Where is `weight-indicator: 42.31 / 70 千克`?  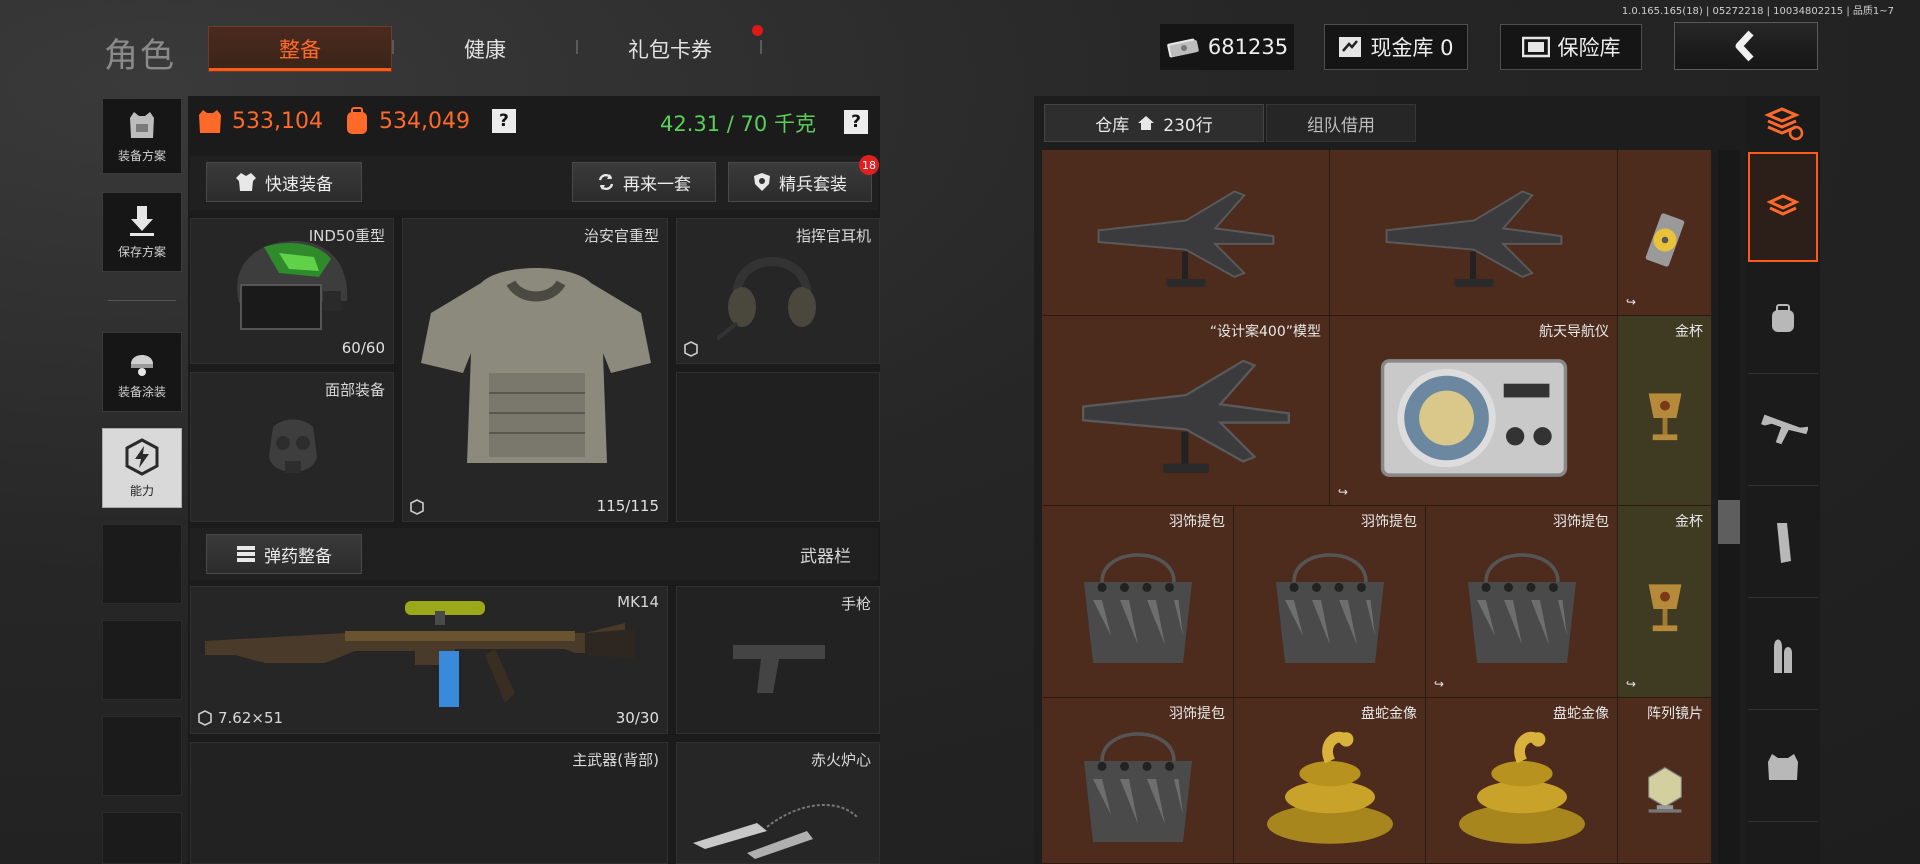
weight-indicator: 42.31 / 70 千克 is located at coordinates (738, 124).